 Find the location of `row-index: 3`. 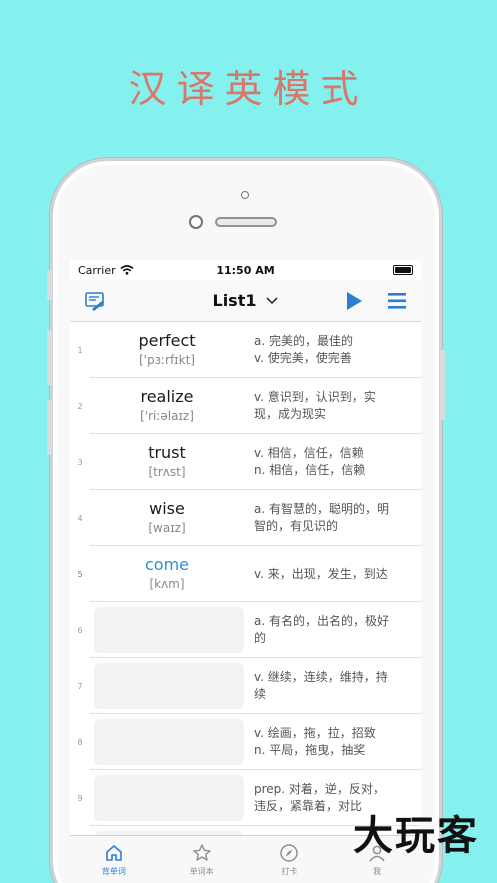

row-index: 3 is located at coordinates (80, 462).